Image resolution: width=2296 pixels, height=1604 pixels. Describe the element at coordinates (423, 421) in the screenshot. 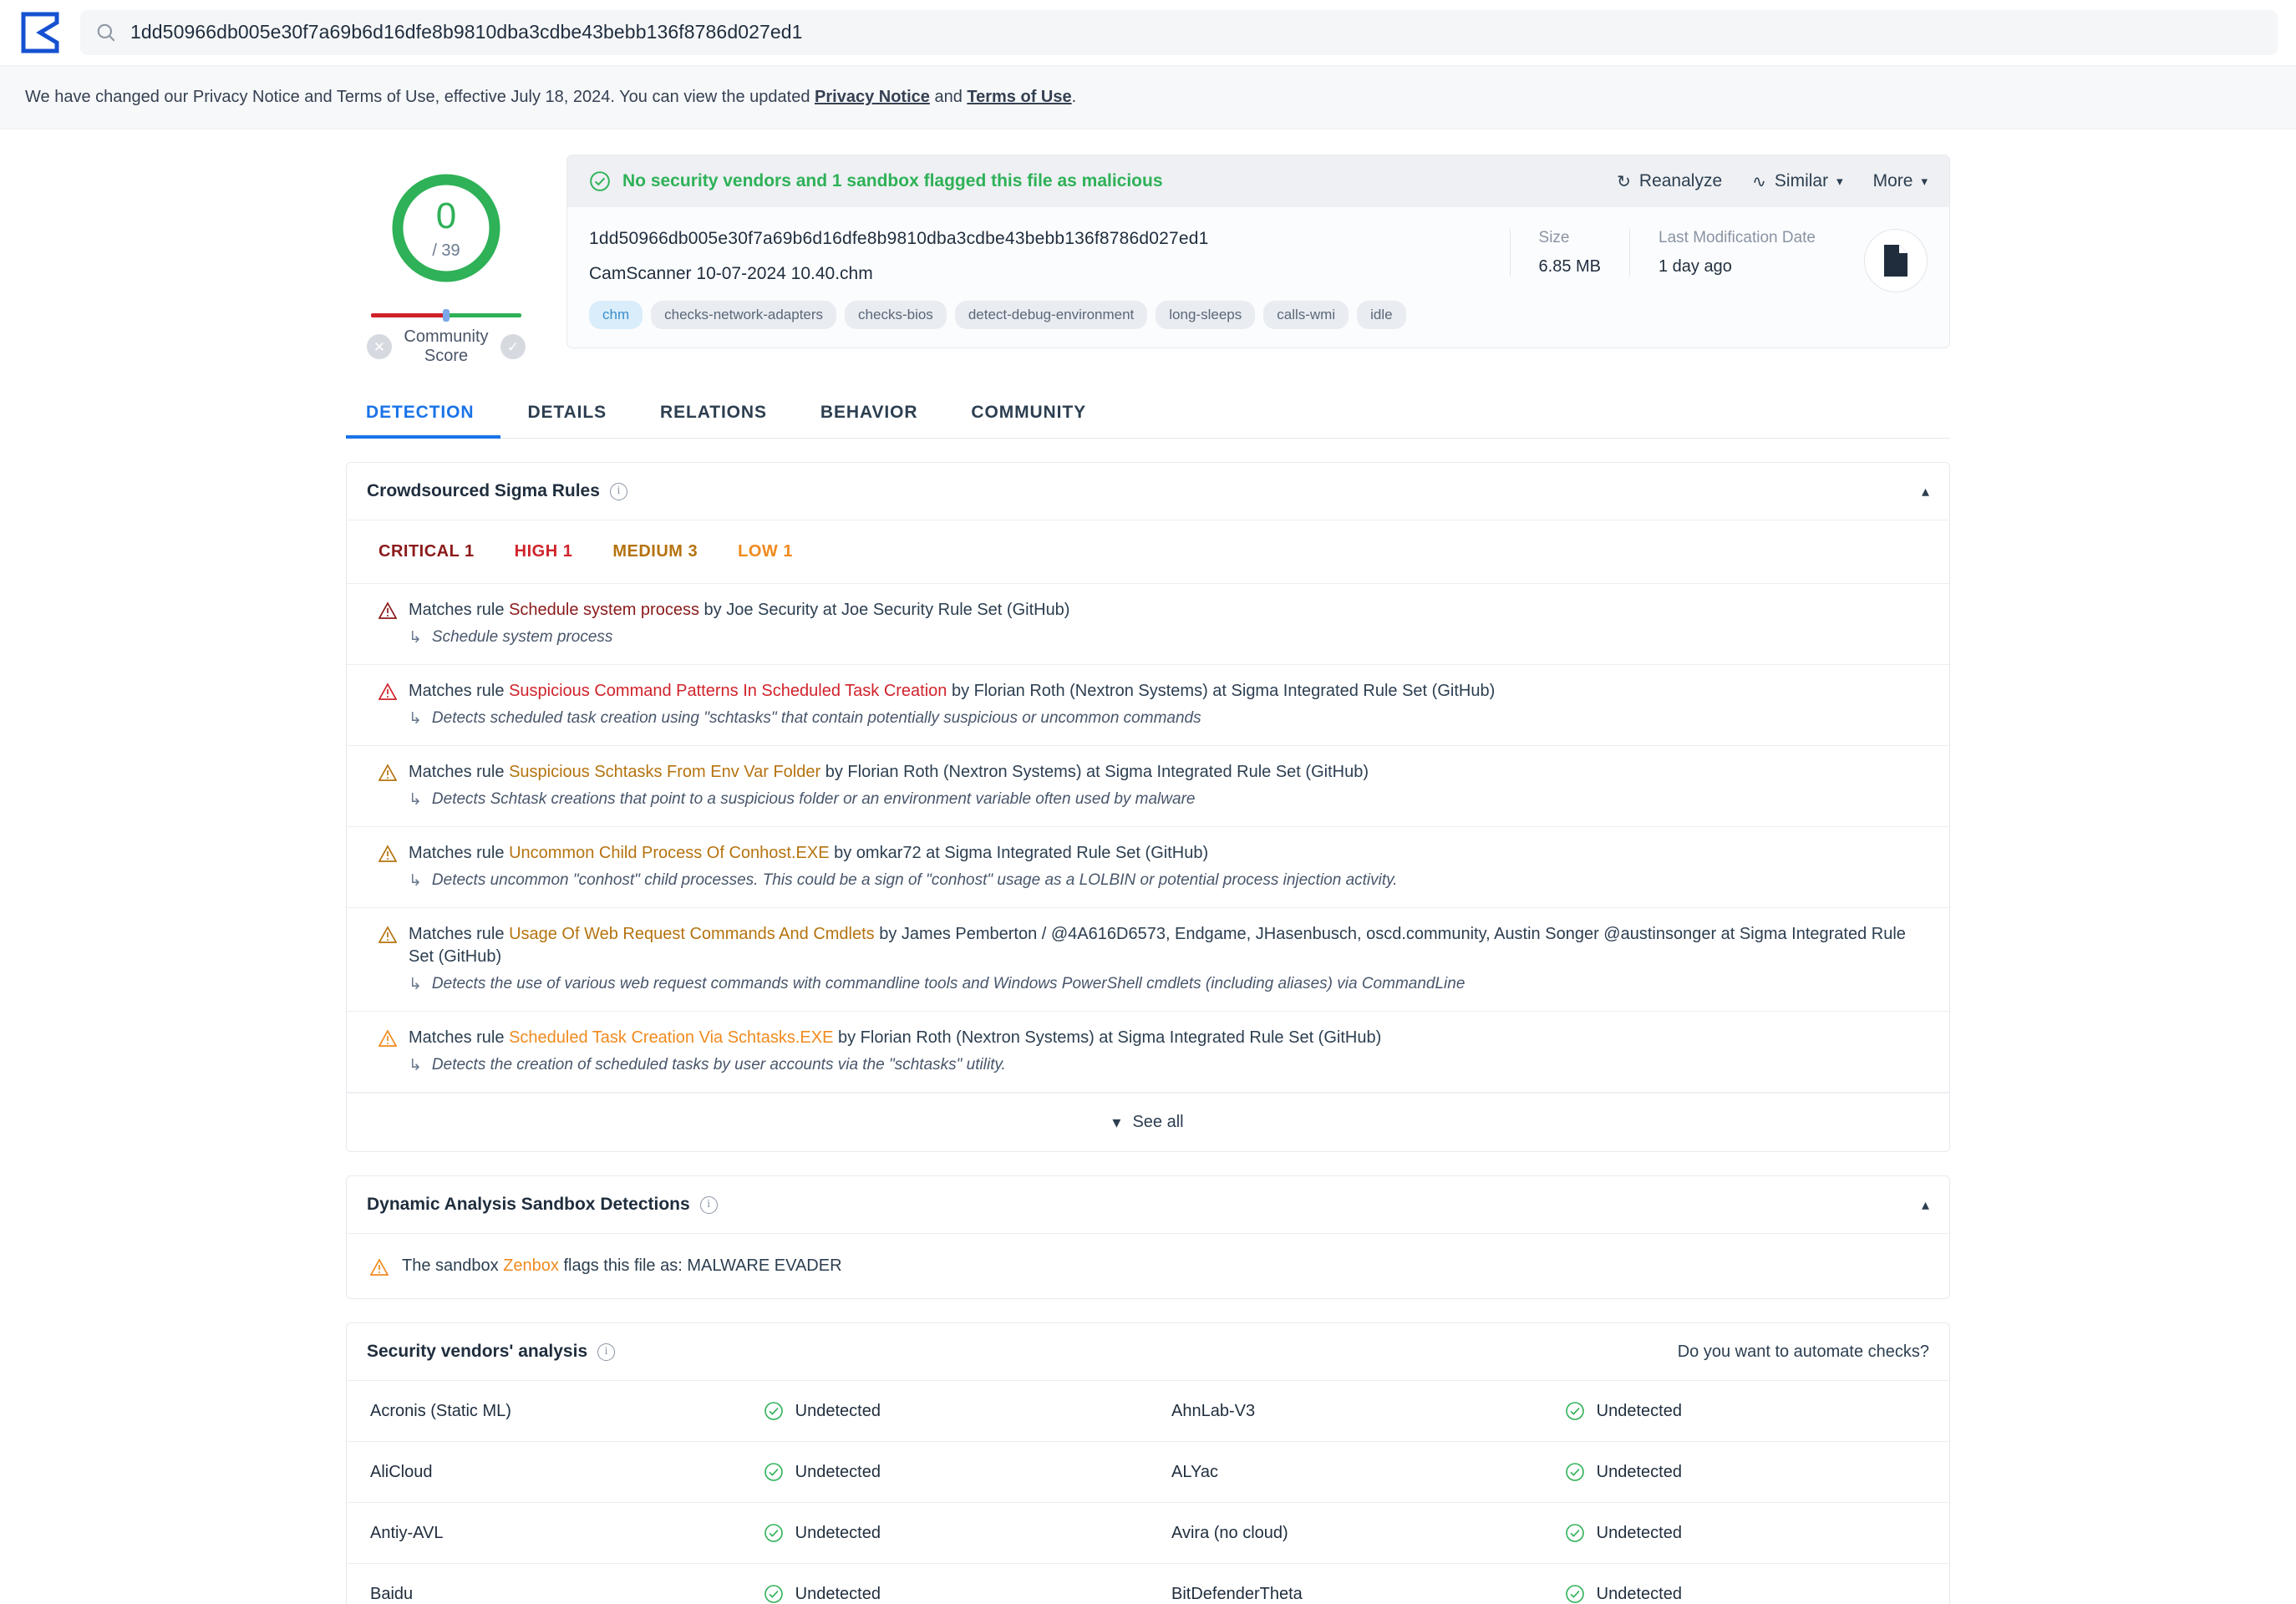

I see `tab-detection: DETECTION` at that location.